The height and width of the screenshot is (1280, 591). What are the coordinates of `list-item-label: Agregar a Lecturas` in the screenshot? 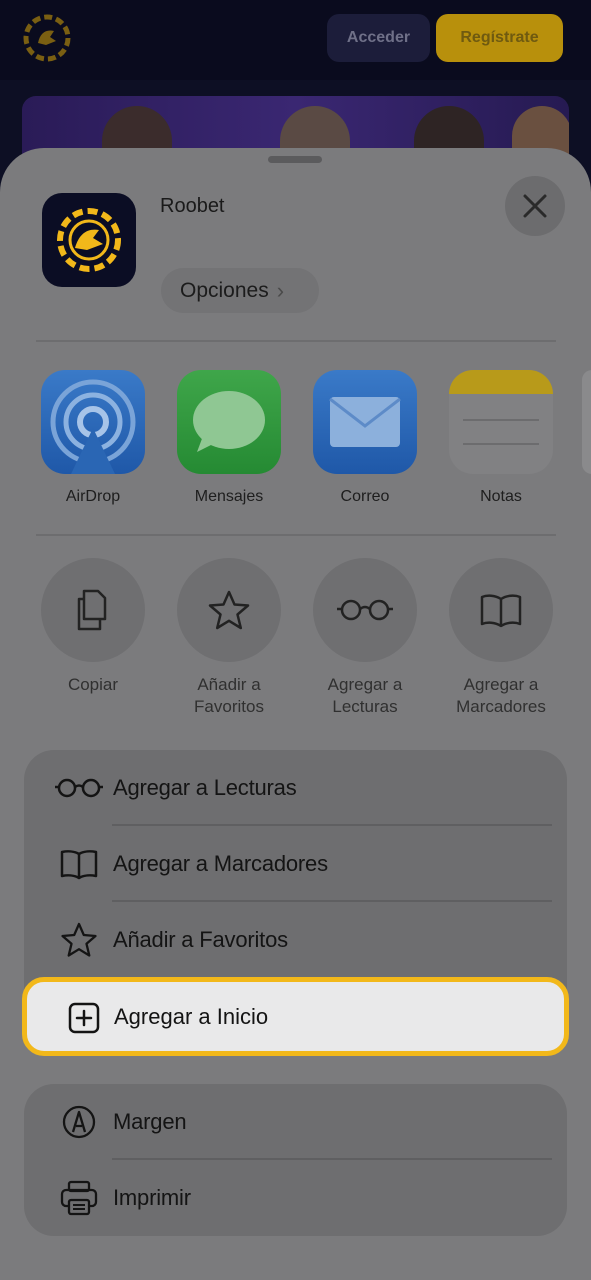 It's located at (205, 787).